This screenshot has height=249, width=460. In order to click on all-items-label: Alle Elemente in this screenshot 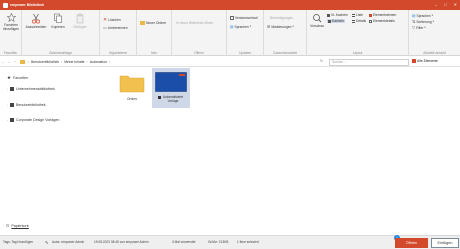, I will do `click(427, 61)`.